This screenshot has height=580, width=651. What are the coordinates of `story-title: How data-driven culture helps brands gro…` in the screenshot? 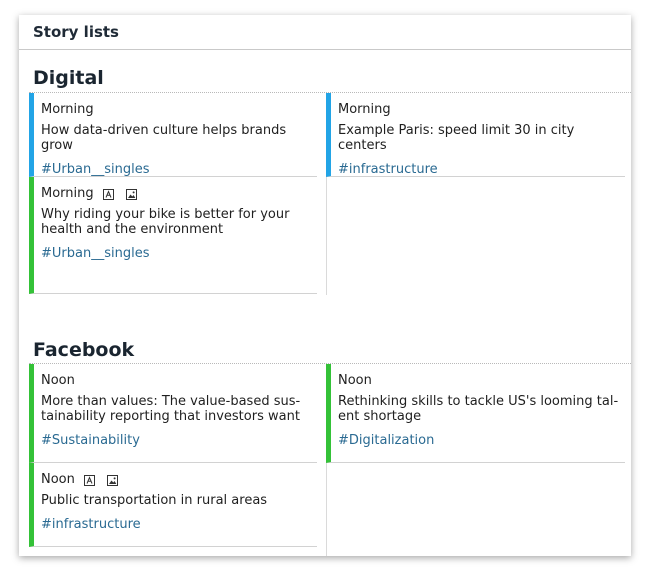 It's located at (179, 138).